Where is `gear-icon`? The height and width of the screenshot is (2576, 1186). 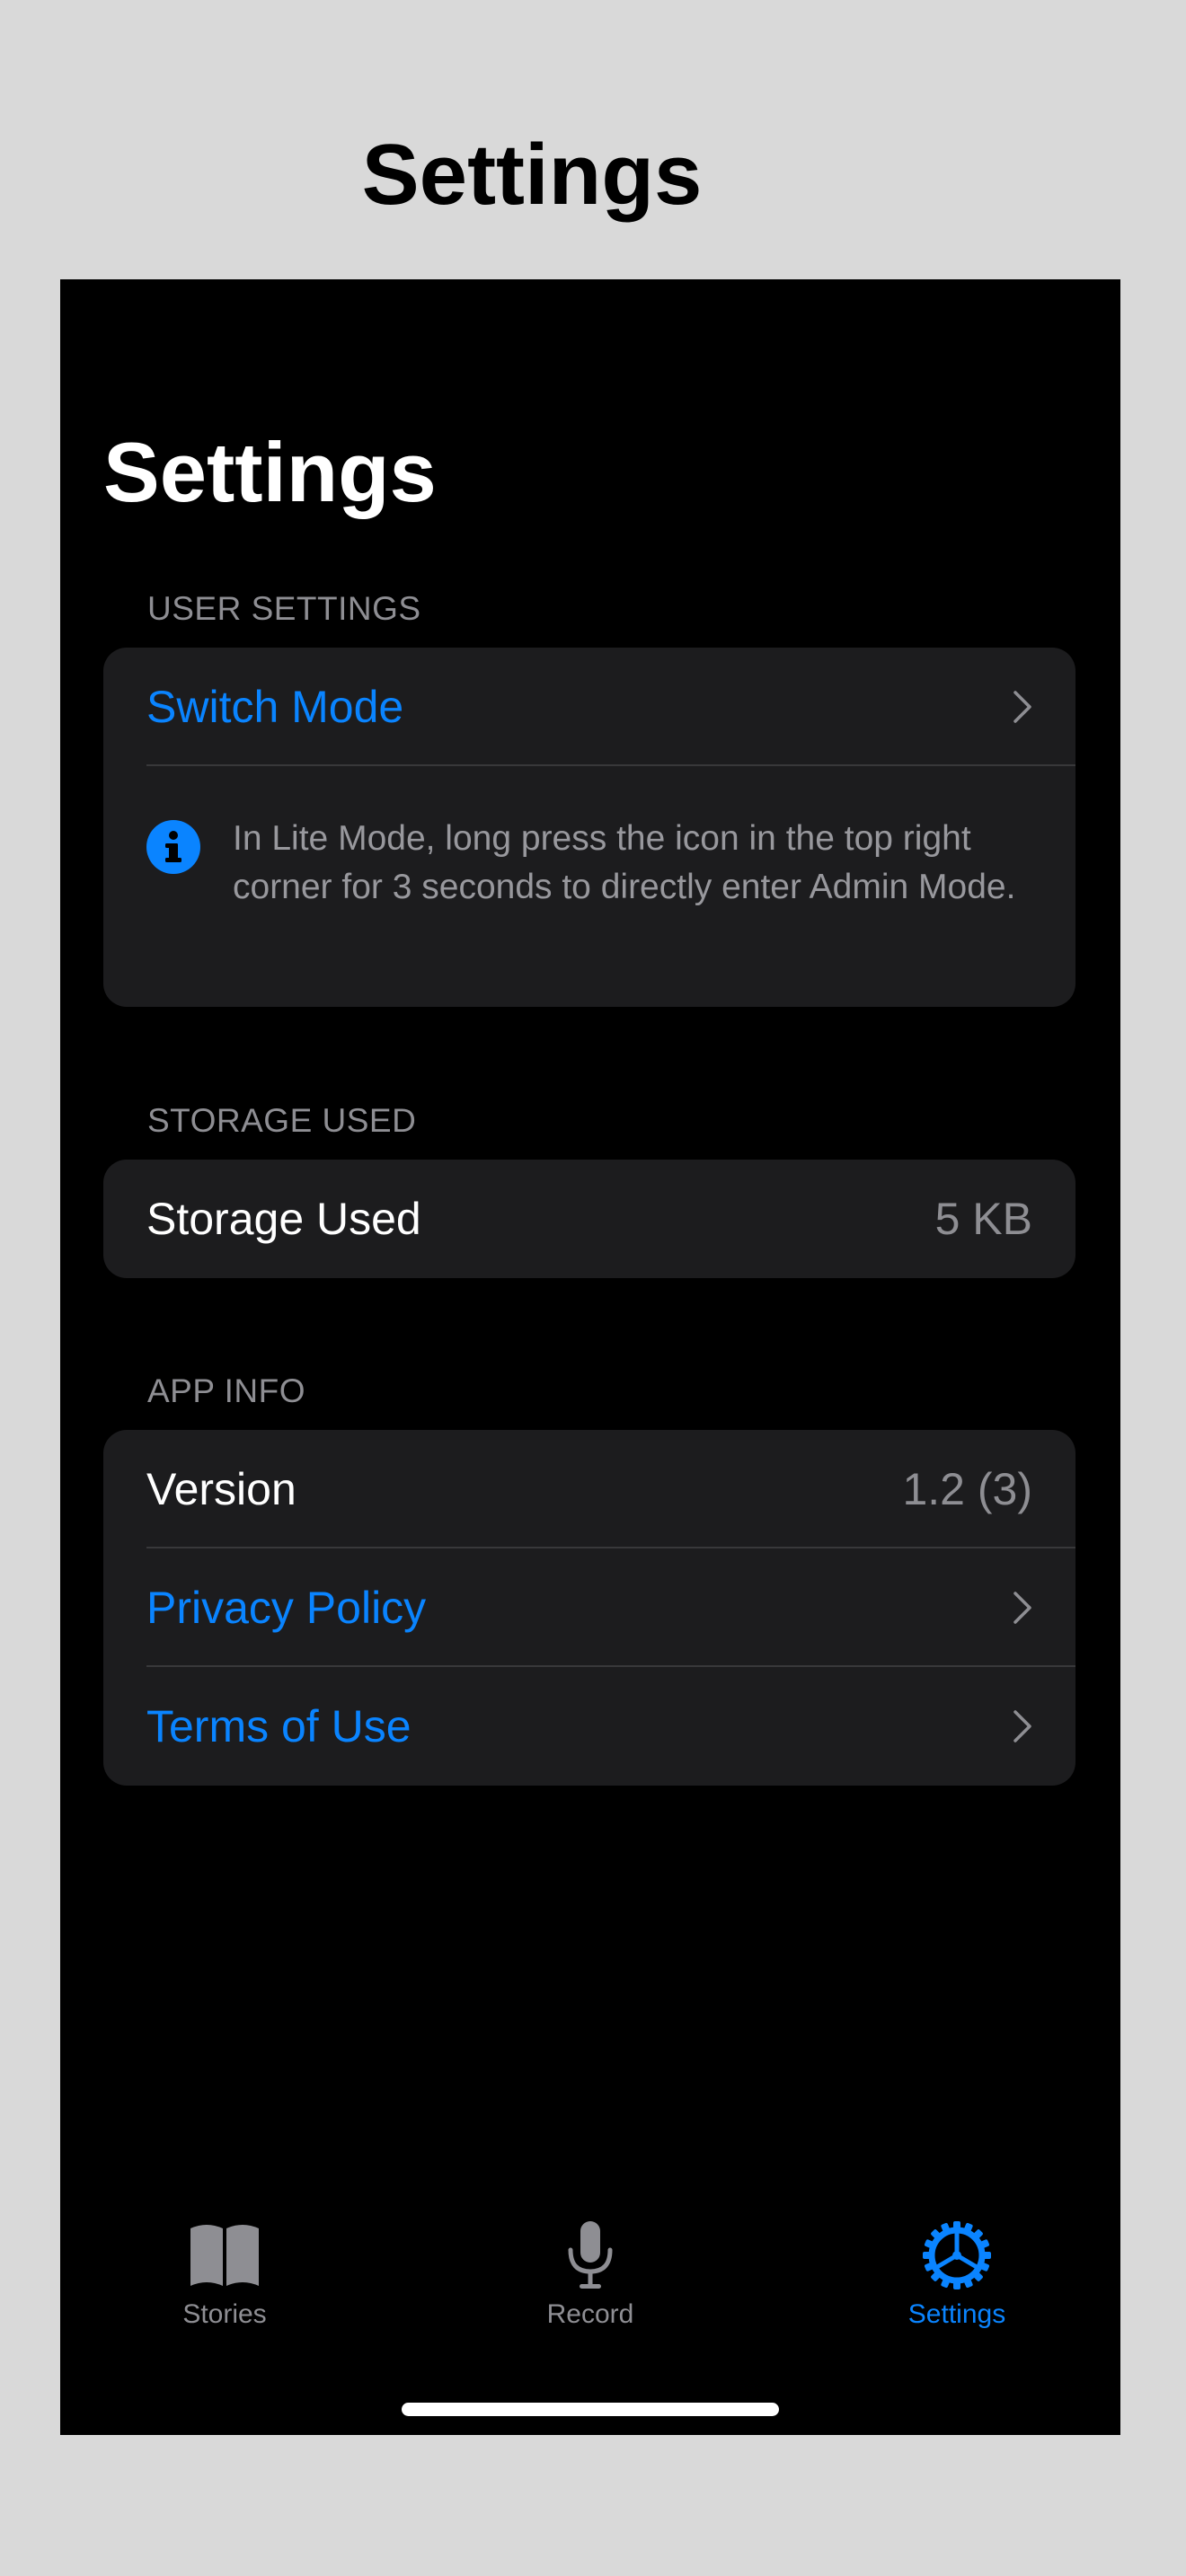
gear-icon is located at coordinates (957, 2255).